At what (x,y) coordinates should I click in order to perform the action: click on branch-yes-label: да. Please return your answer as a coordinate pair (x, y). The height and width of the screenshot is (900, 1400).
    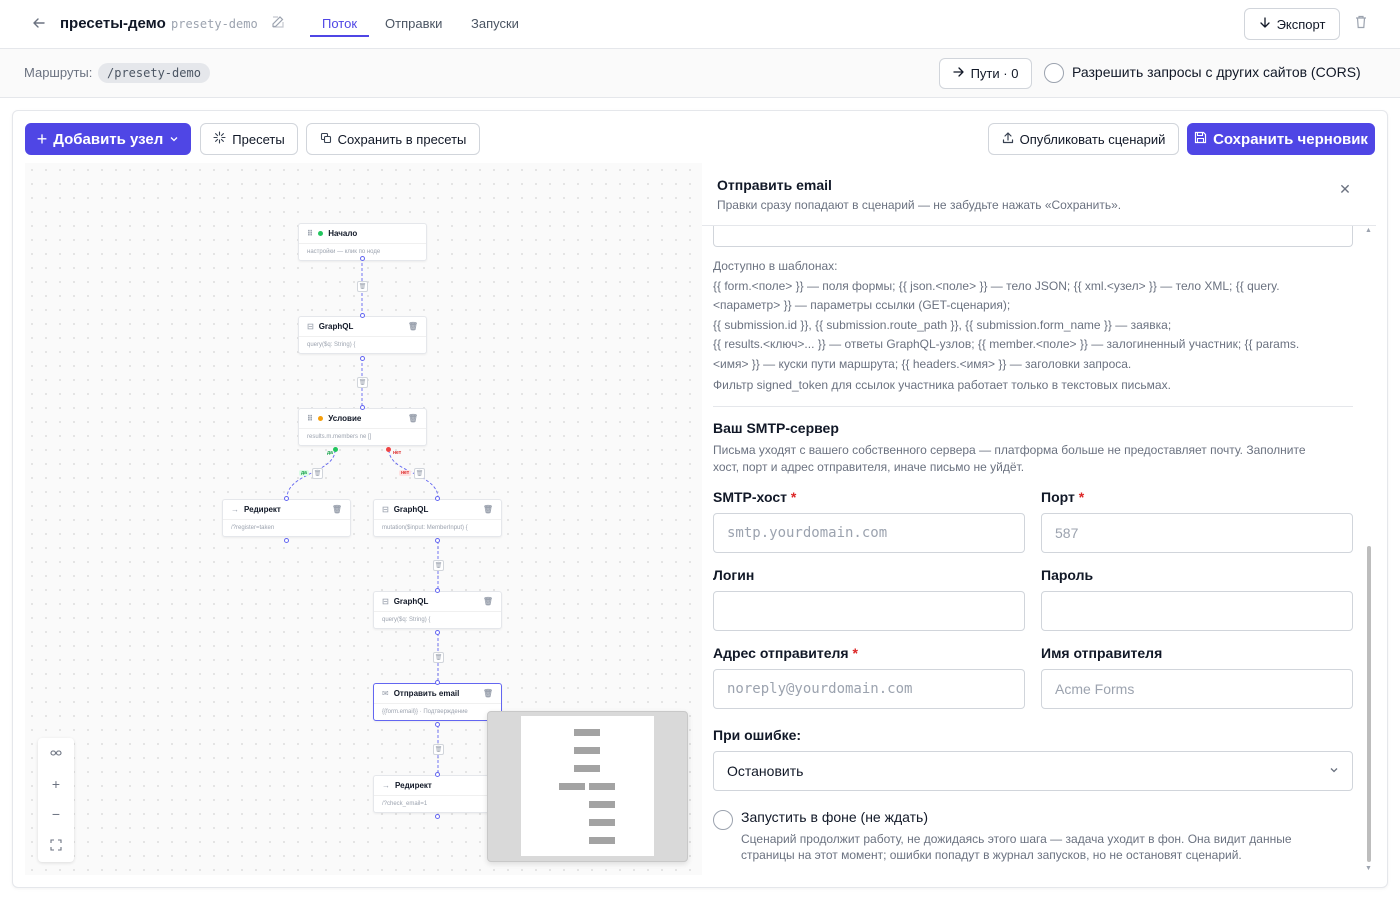
    Looking at the image, I should click on (304, 473).